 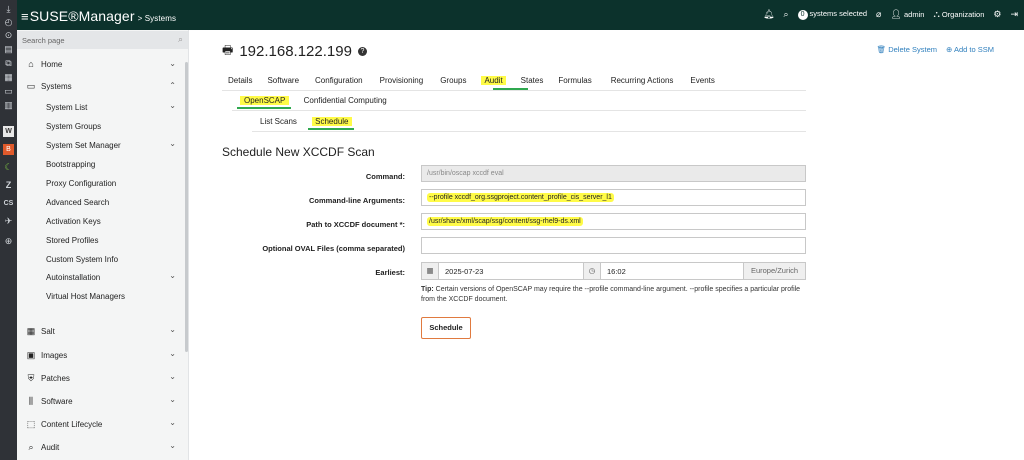 What do you see at coordinates (73, 221) in the screenshot?
I see `sidebar-item-activation-keys: Activation Keys` at bounding box center [73, 221].